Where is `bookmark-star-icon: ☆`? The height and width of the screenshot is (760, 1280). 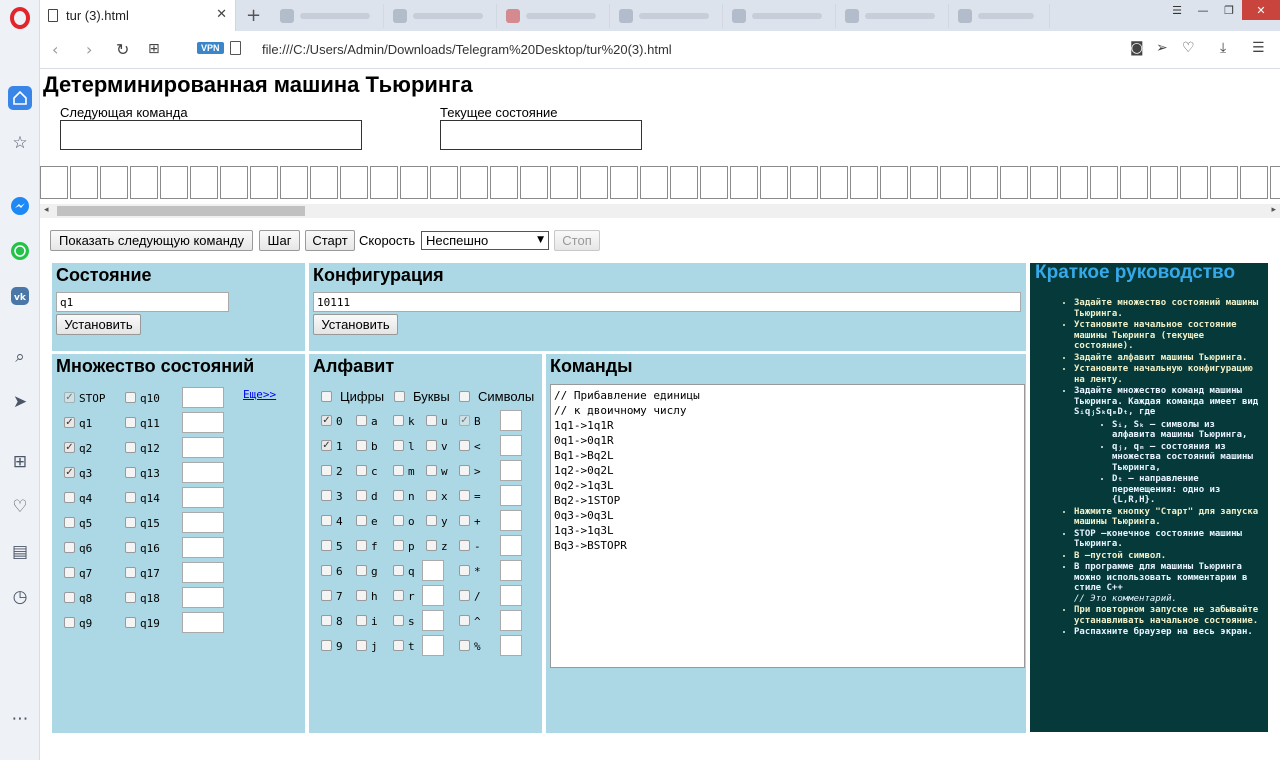
bookmark-star-icon: ☆ is located at coordinates (20, 143).